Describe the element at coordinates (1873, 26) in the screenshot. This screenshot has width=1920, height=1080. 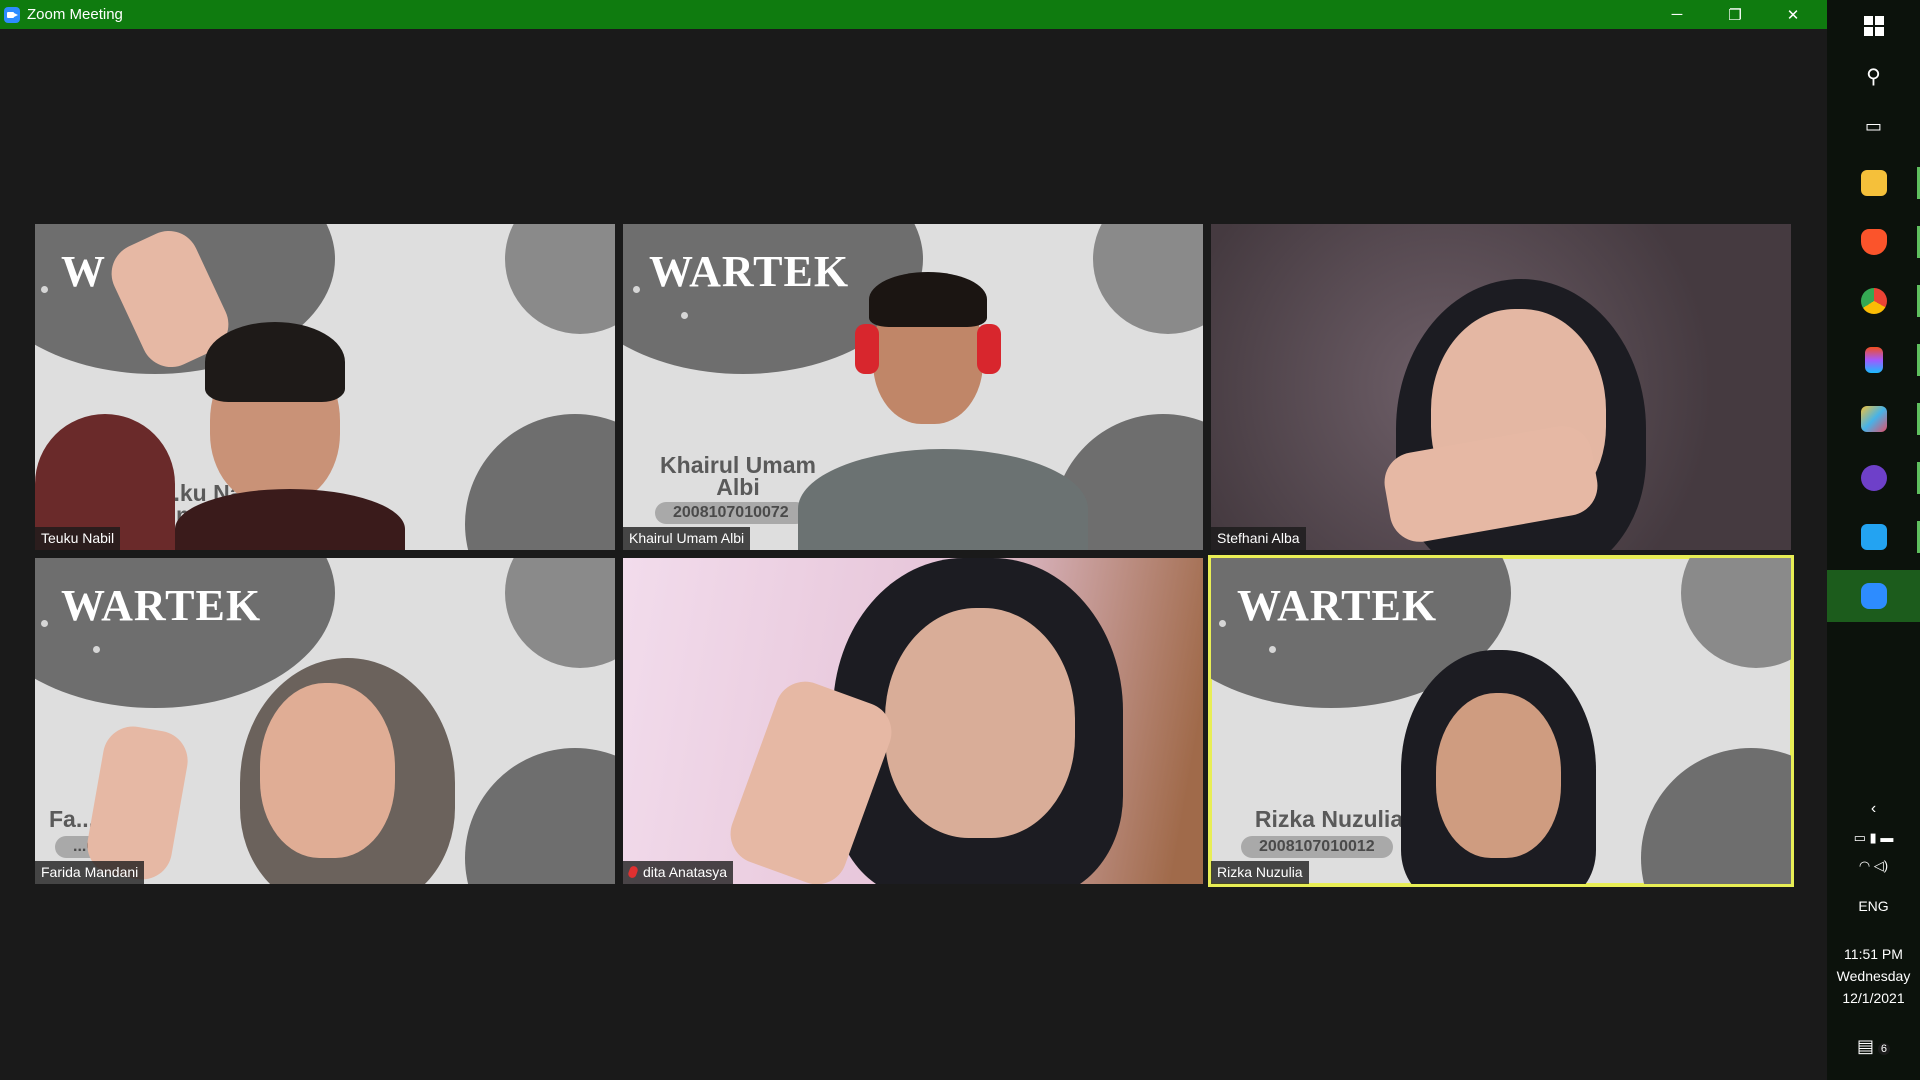
I see `windows-start-icon` at that location.